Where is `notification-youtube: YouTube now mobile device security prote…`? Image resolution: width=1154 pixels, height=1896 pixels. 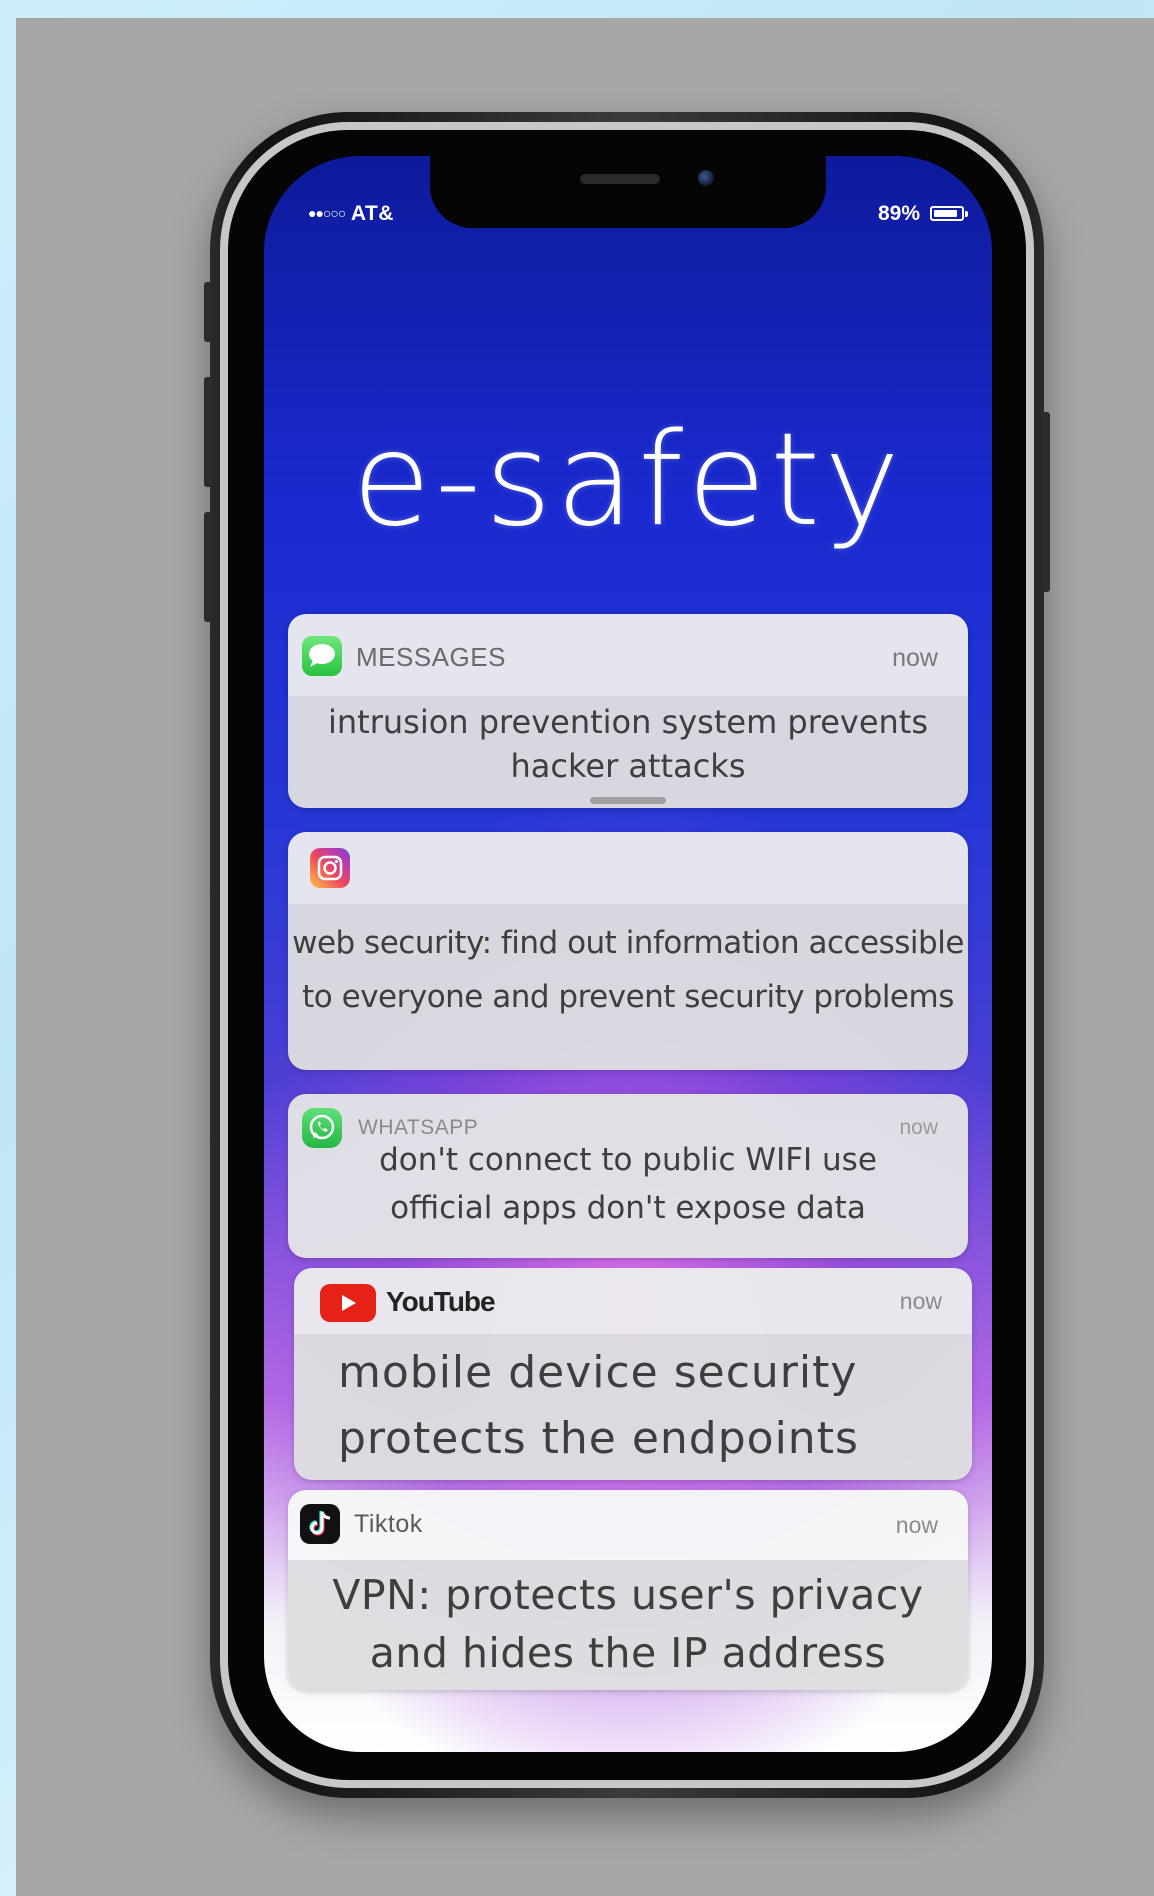 notification-youtube: YouTube now mobile device security prote… is located at coordinates (633, 1374).